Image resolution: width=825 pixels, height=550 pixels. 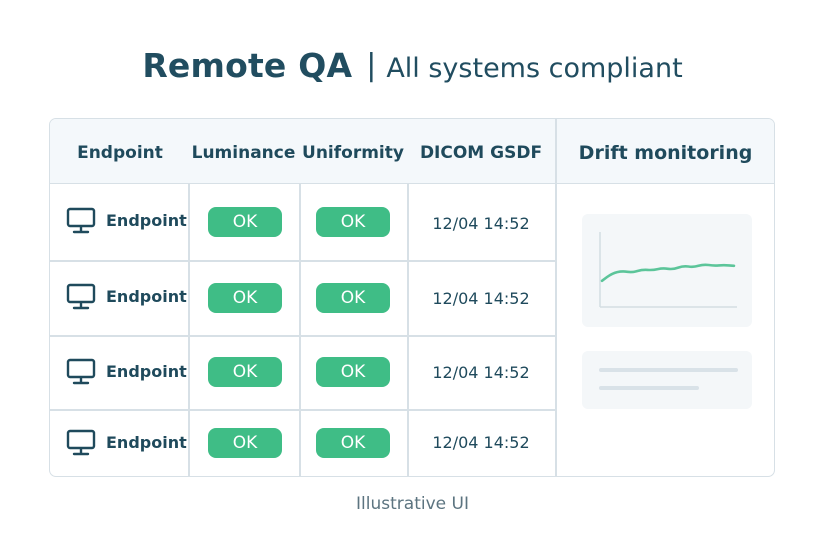 What do you see at coordinates (120, 151) in the screenshot?
I see `column-header-endpoint: Endpoint` at bounding box center [120, 151].